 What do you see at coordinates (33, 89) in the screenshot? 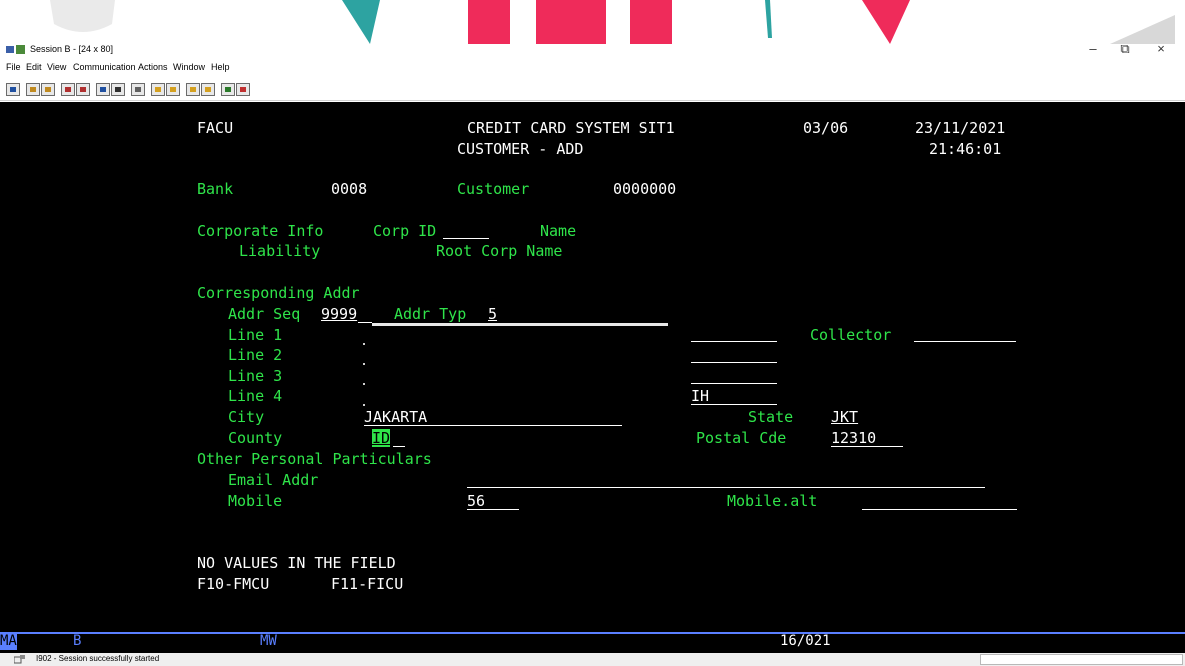
I see `copy-icon` at bounding box center [33, 89].